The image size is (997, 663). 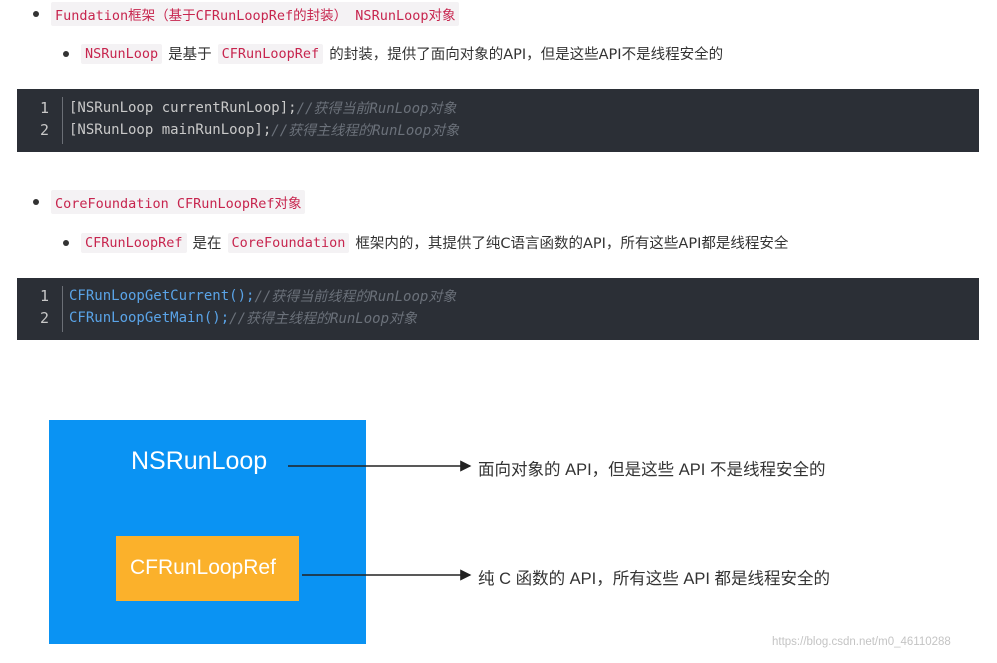 What do you see at coordinates (572, 244) in the screenshot?
I see `body-text: 框架内的，其提供了纯C语言函数的API，所有这些API都是线程安全` at bounding box center [572, 244].